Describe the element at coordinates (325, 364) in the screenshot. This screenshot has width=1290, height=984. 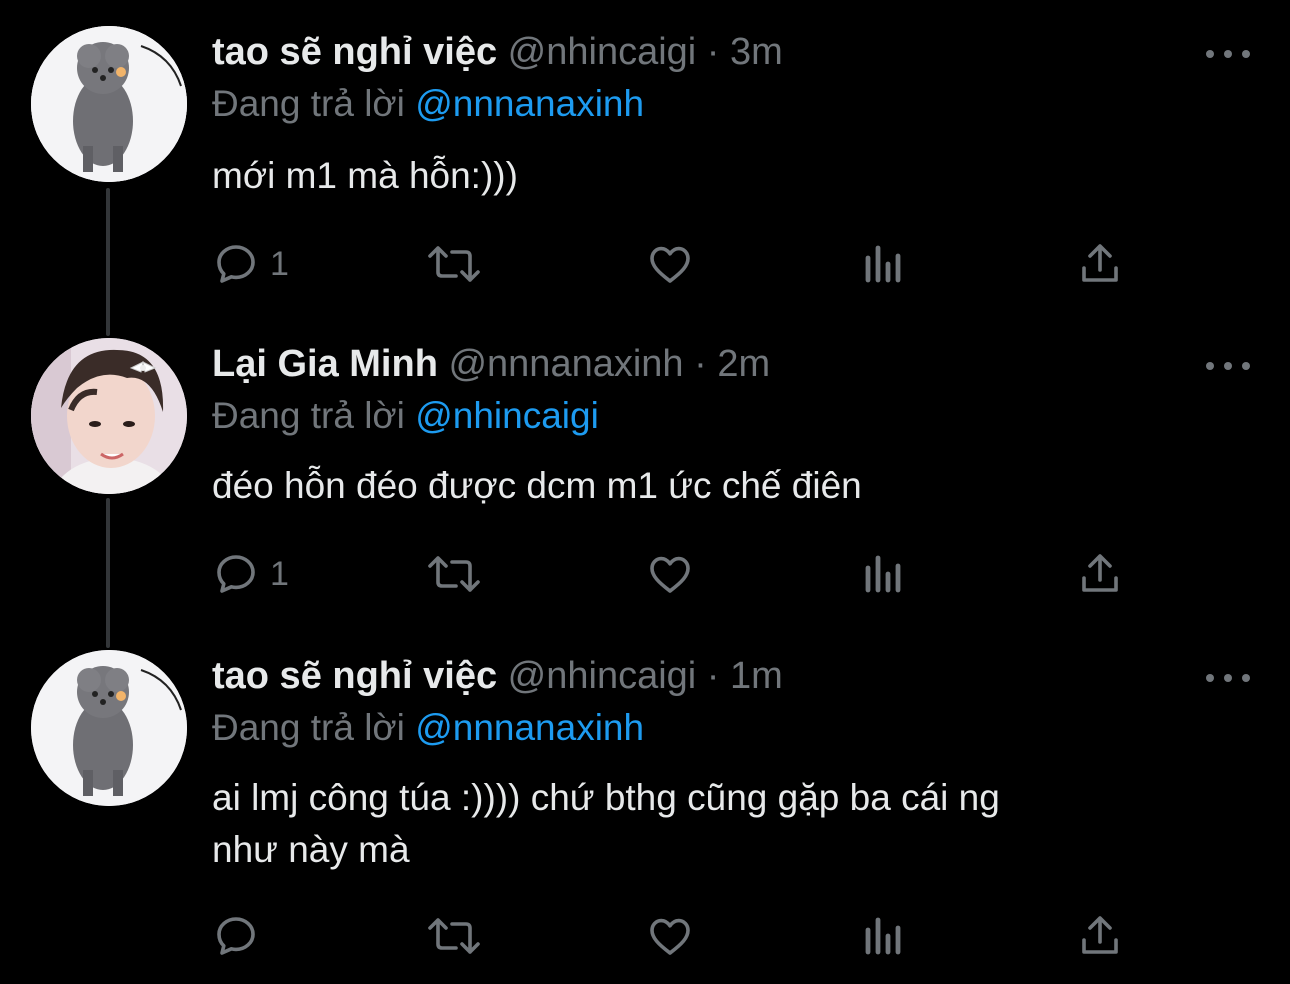
I see `display-name: Lại Gia Minh` at that location.